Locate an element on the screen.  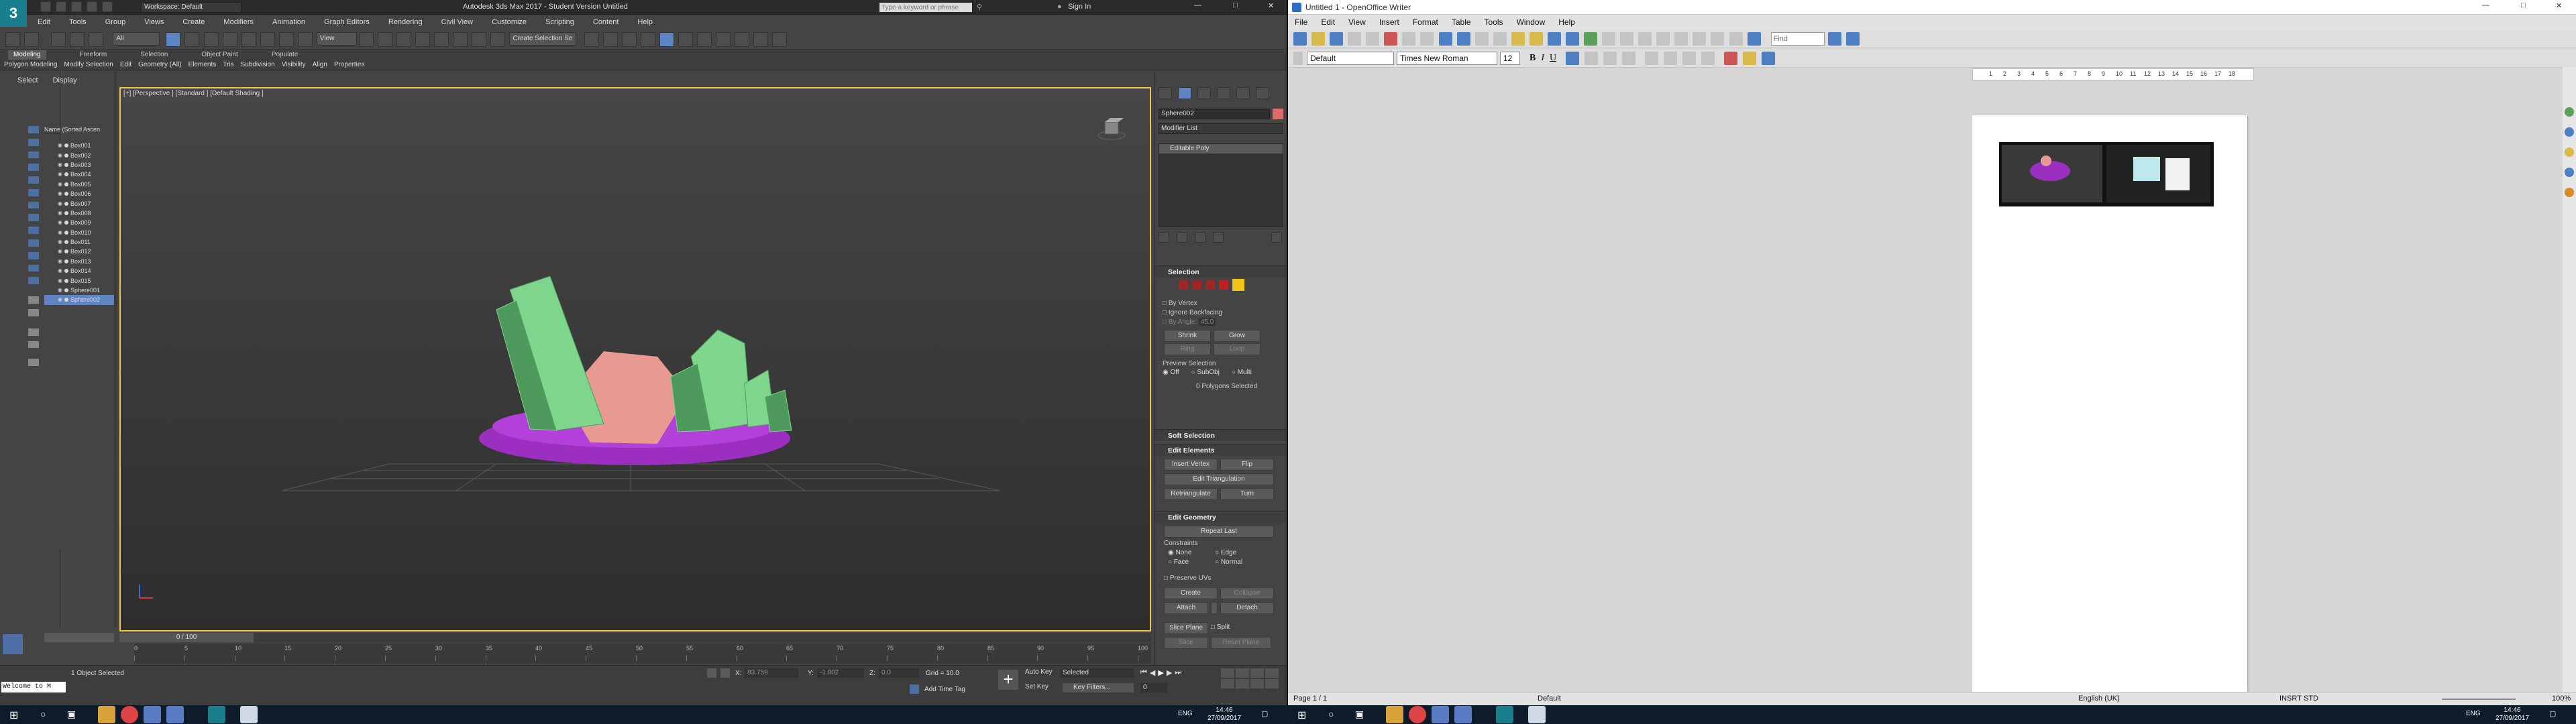
open-icon is located at coordinates (61, 6).